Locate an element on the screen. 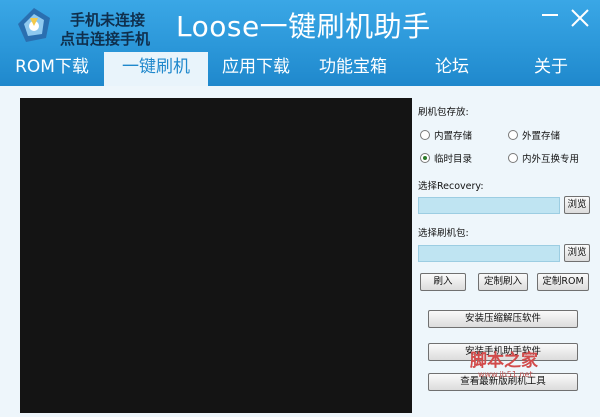  watermark-url: www.jb51.net is located at coordinates (505, 374).